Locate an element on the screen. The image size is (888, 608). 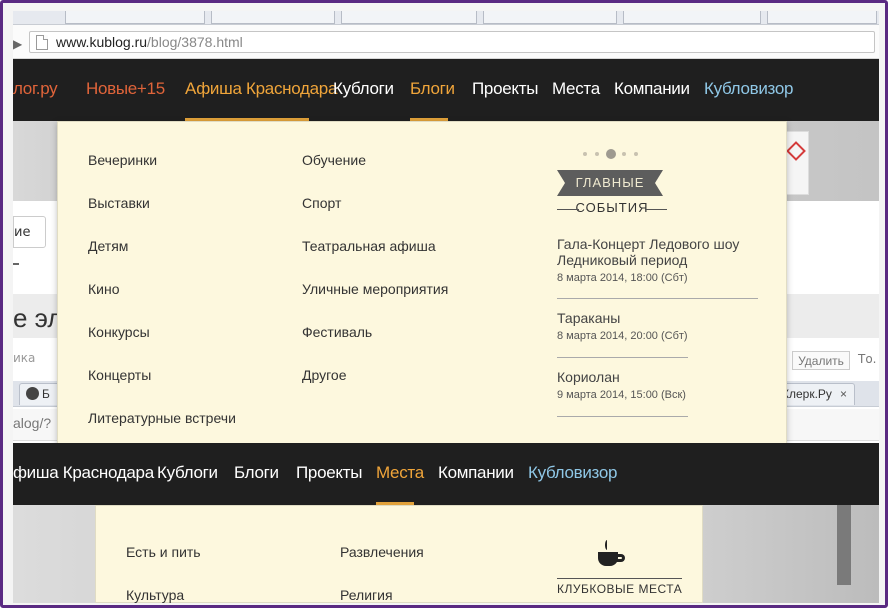
url-field: www.kublog.ru/blog/3878.html is located at coordinates (452, 42).